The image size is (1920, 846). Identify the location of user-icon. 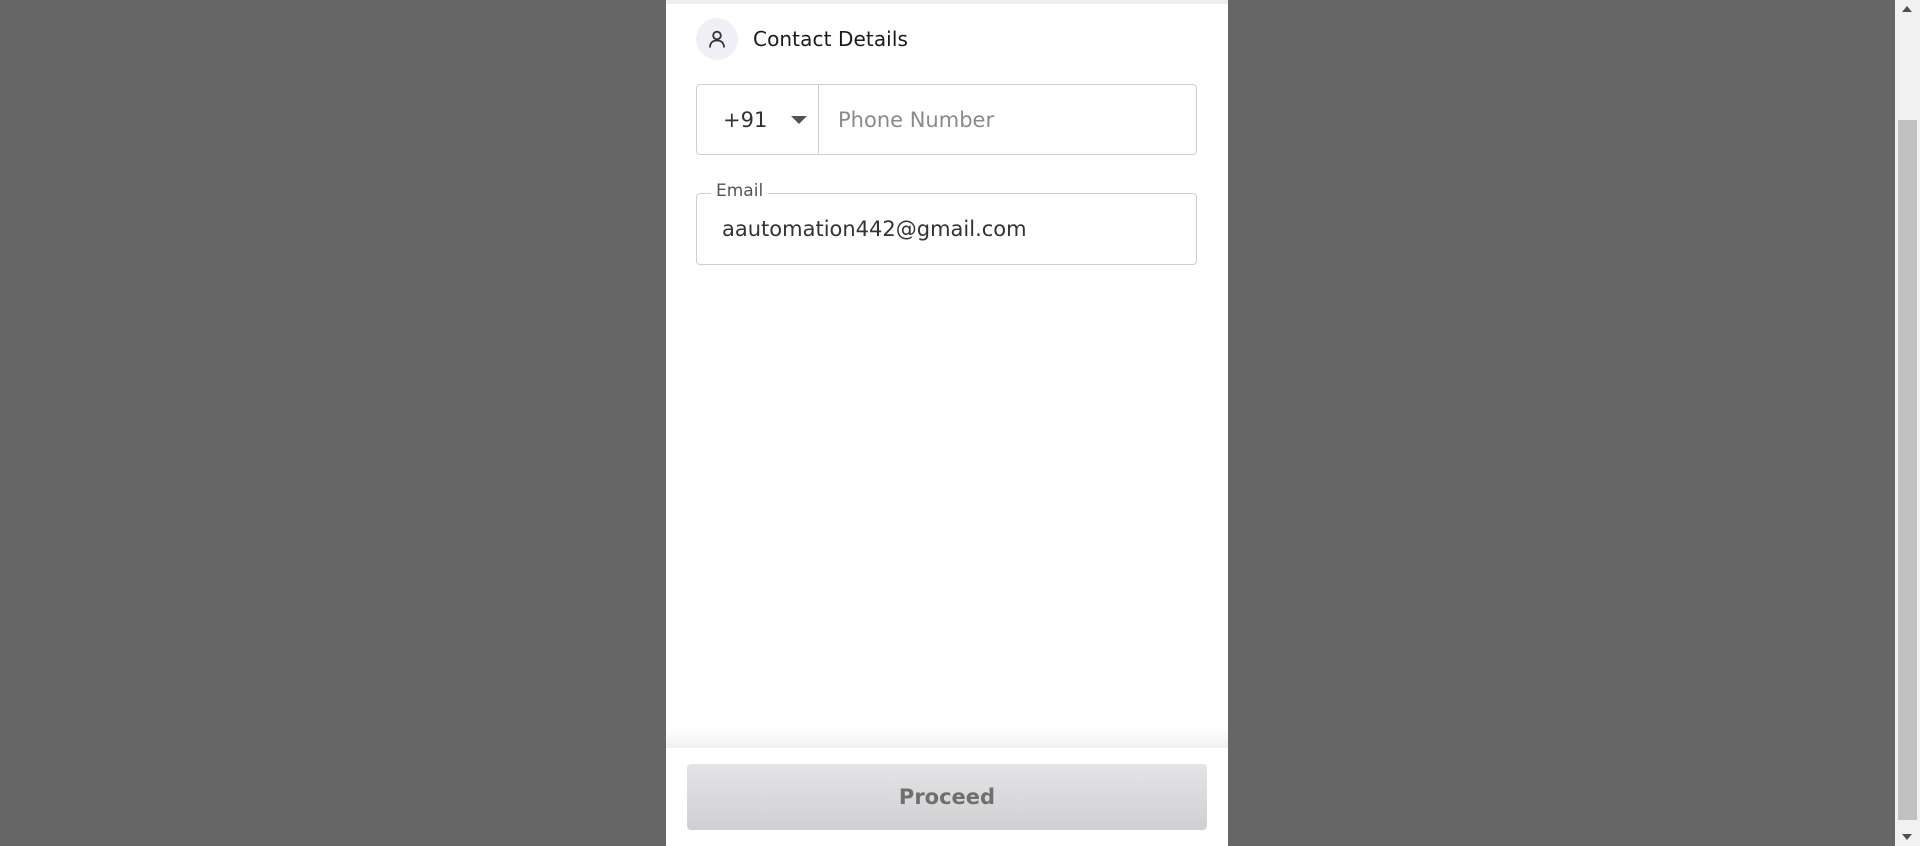
(717, 39).